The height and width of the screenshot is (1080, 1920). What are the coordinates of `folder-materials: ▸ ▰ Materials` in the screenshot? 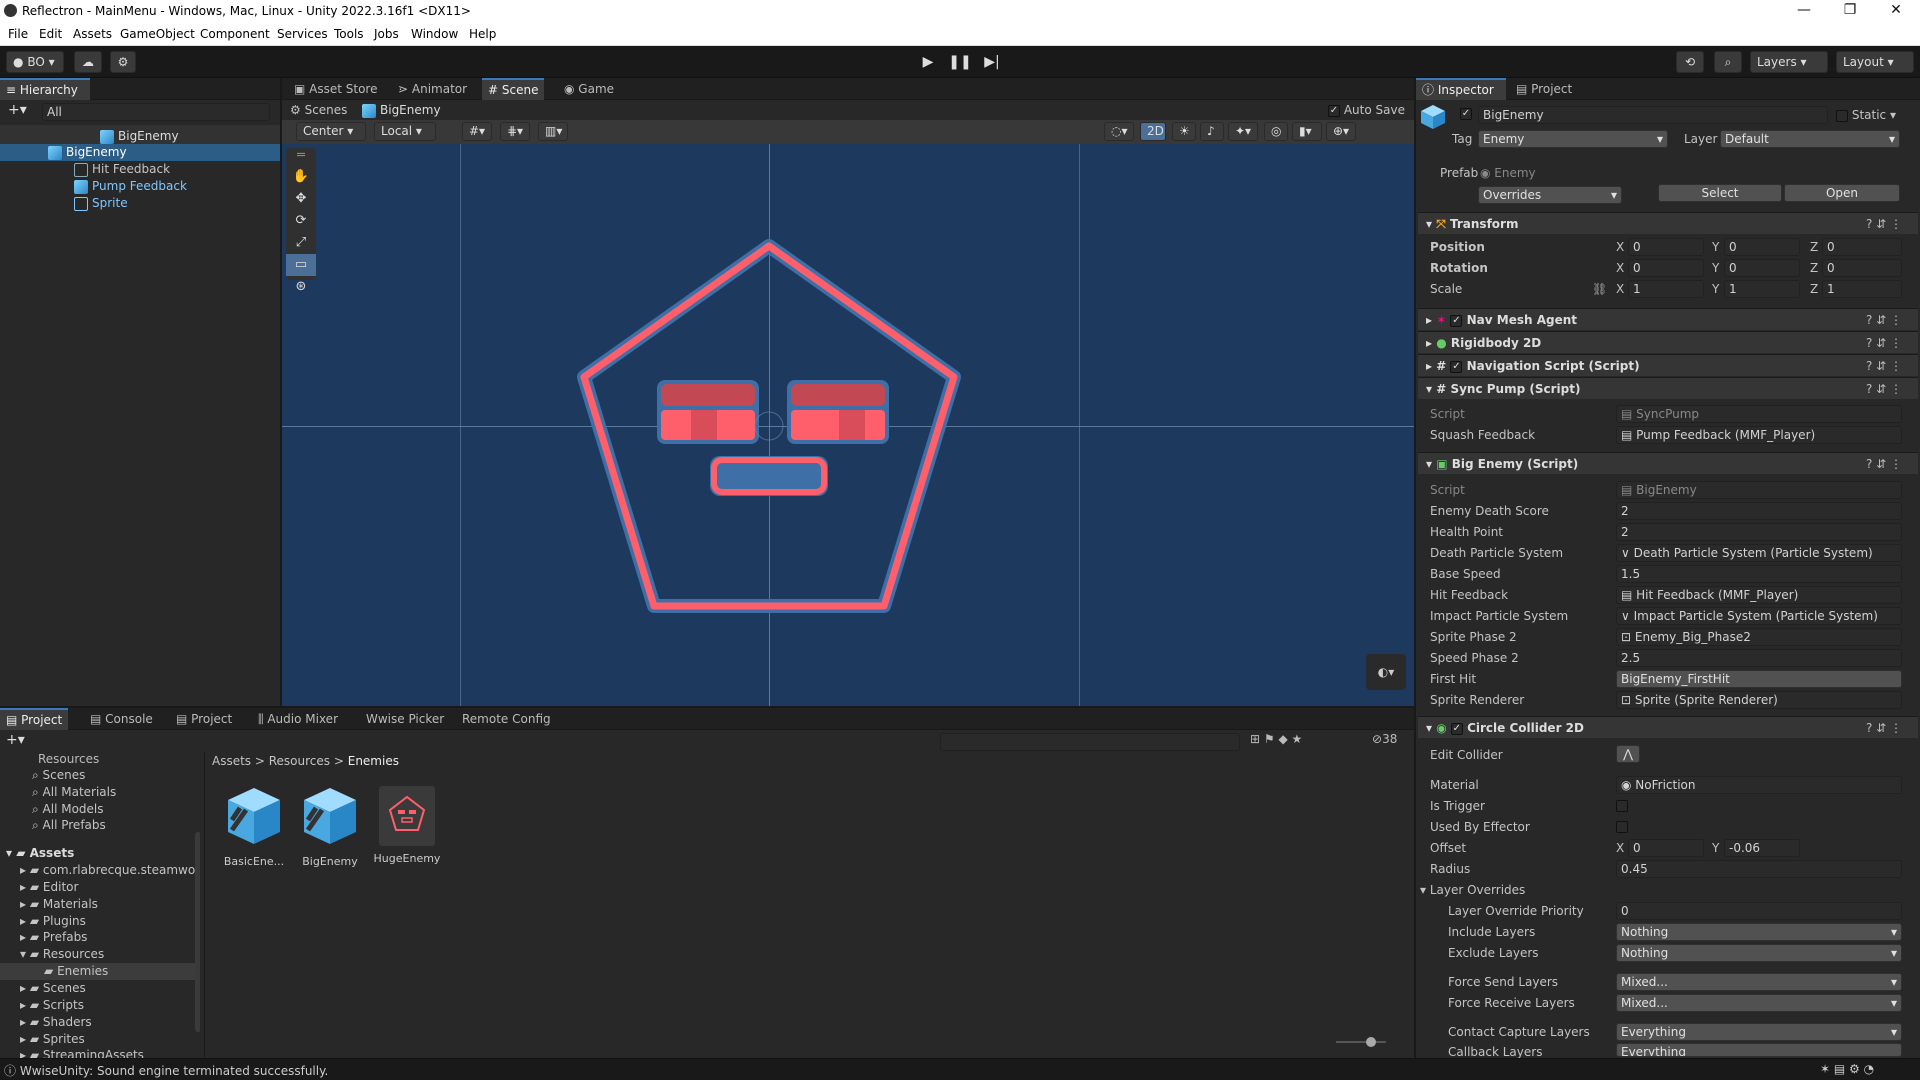 It's located at (59, 904).